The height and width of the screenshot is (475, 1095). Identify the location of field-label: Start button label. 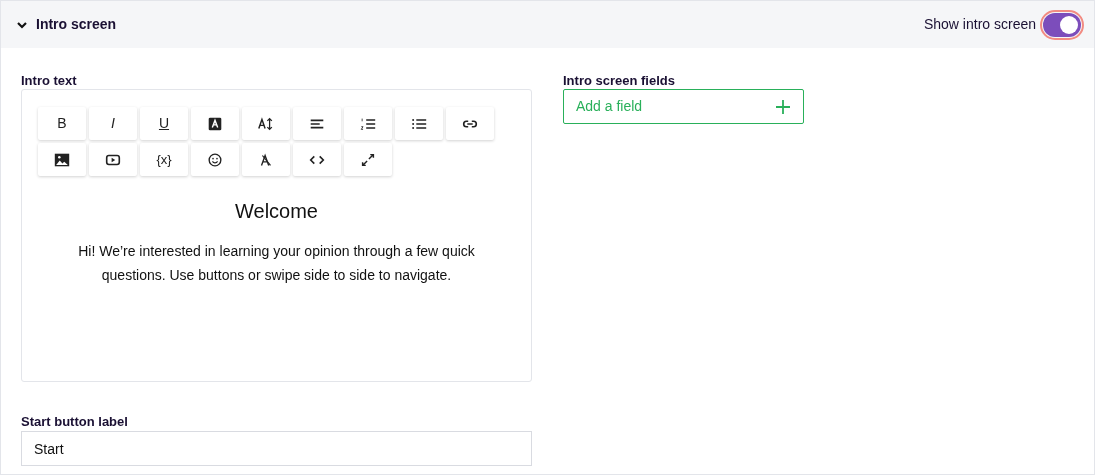
(75, 422).